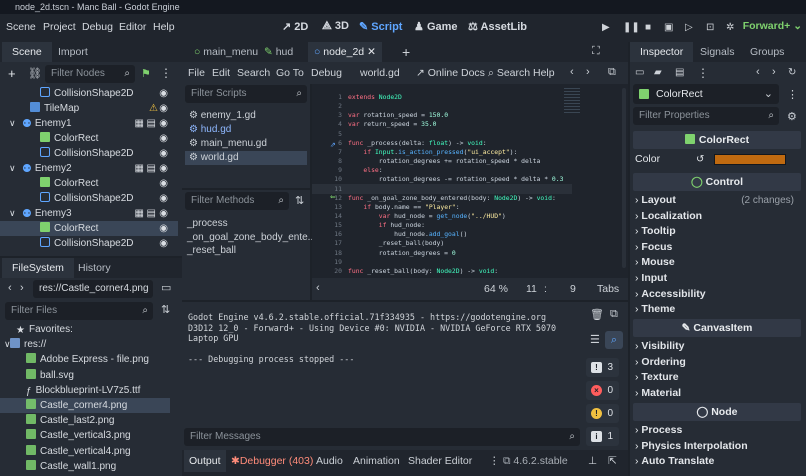 The height and width of the screenshot is (476, 806). Describe the element at coordinates (85, 359) in the screenshot. I see `filesystem-row: Adobe Express - file.png` at that location.